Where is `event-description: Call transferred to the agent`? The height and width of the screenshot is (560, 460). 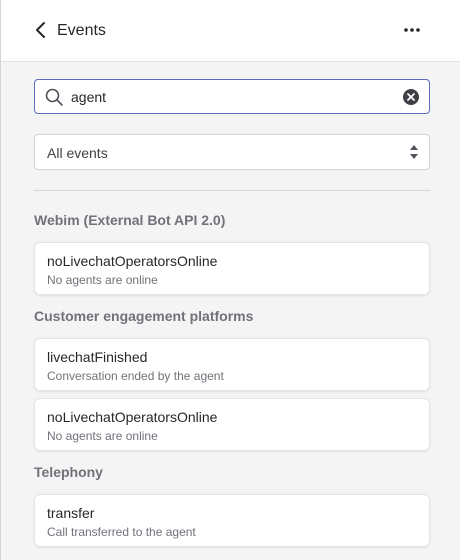 event-description: Call transferred to the agent is located at coordinates (121, 532).